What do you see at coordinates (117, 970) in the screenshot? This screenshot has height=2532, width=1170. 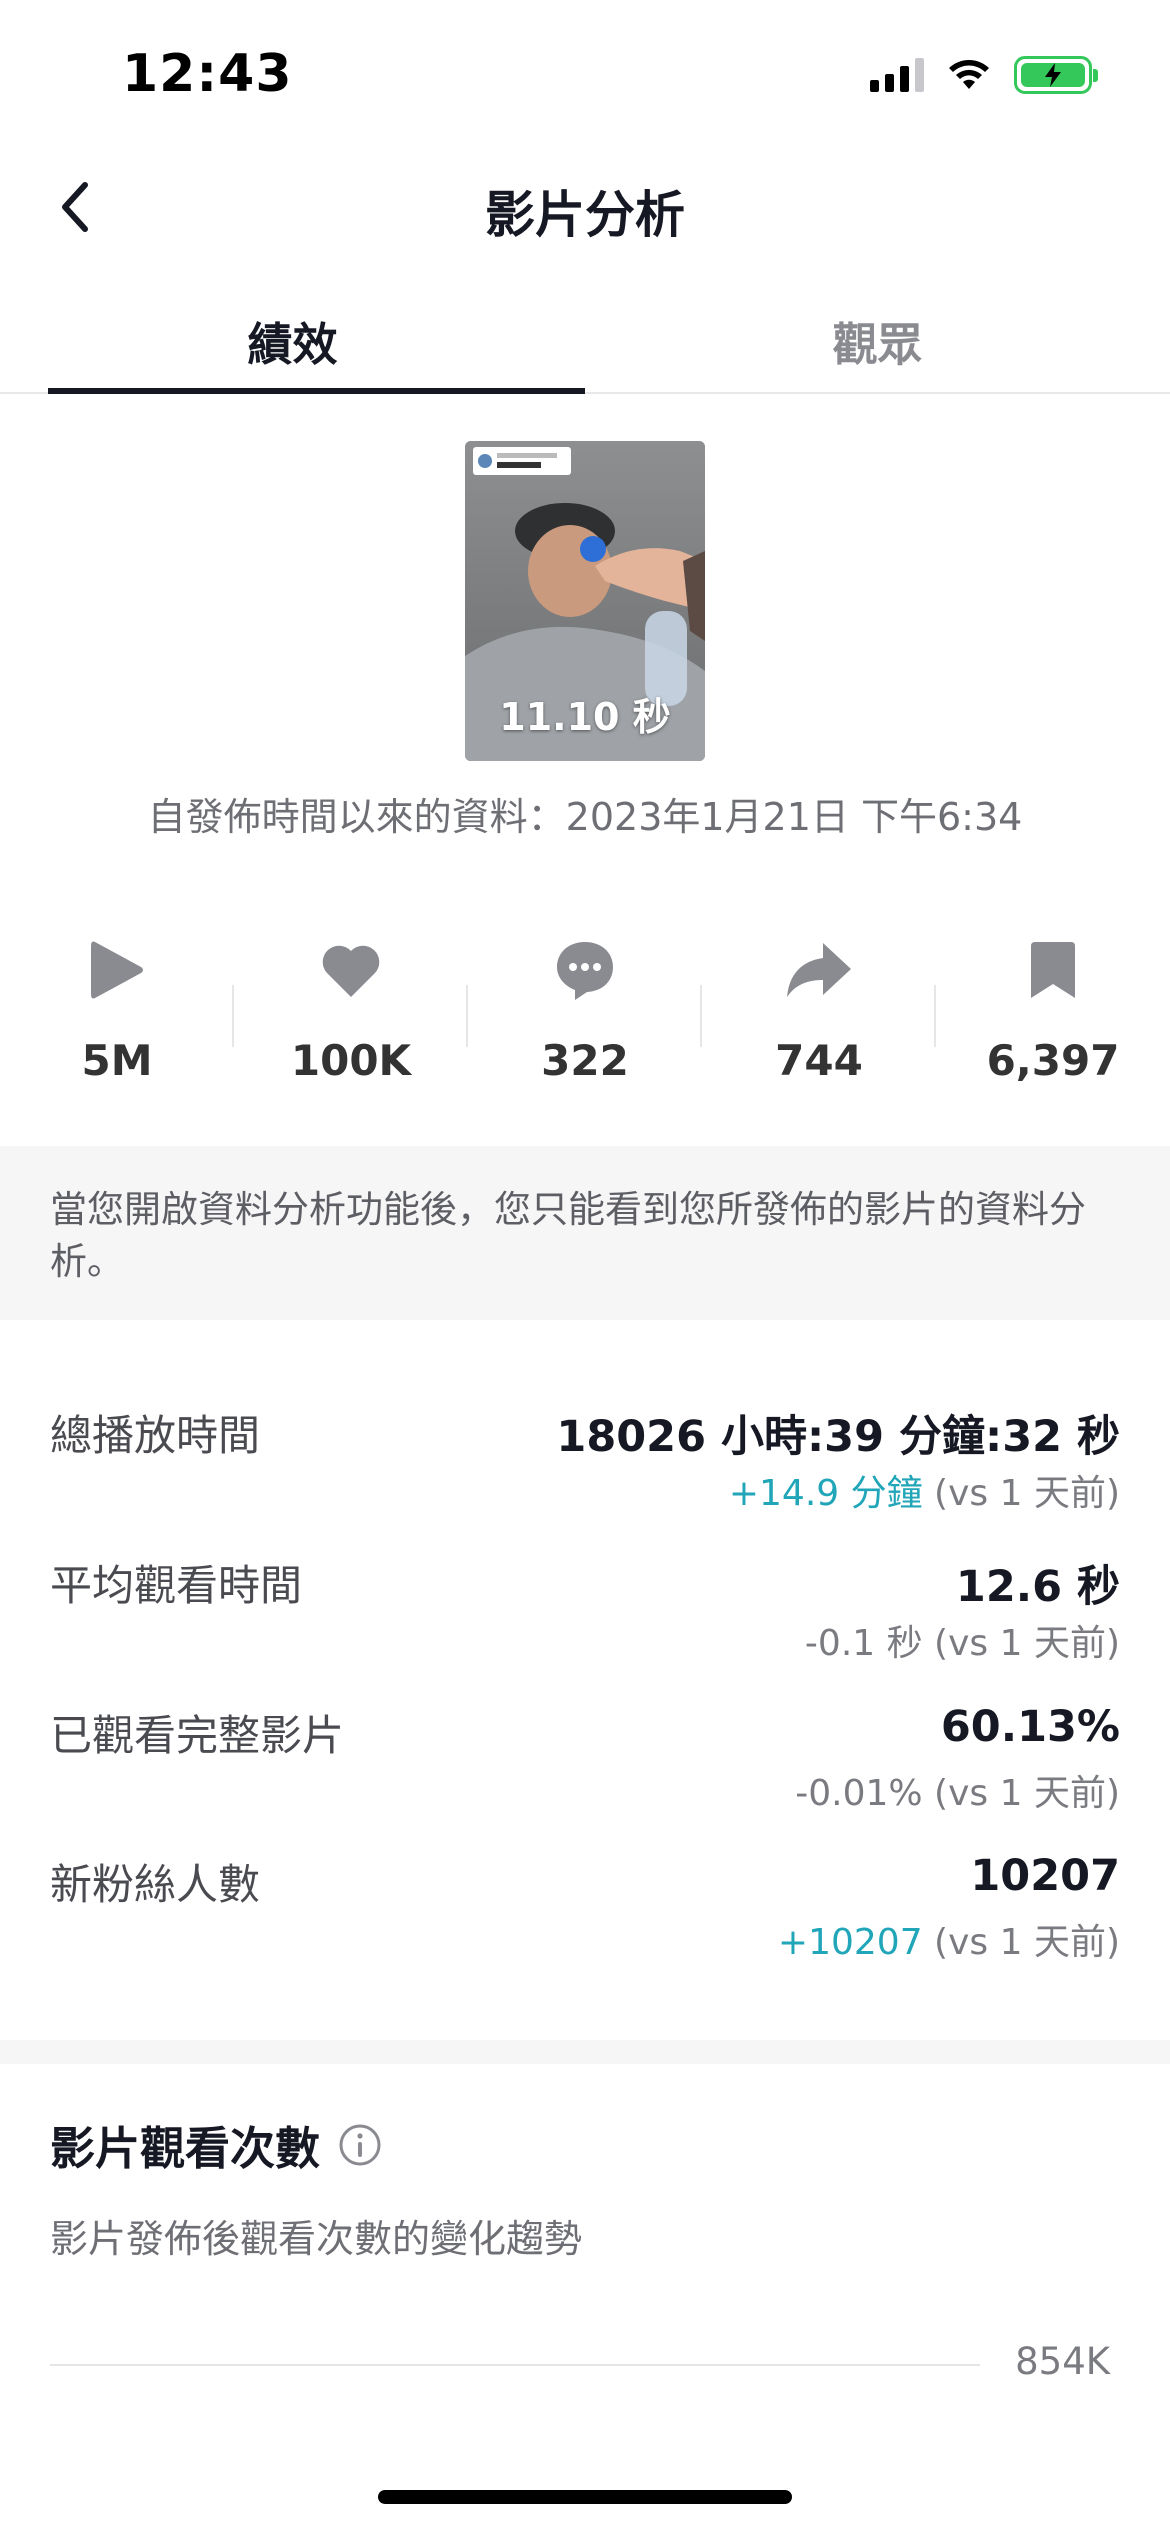 I see `play-icon` at bounding box center [117, 970].